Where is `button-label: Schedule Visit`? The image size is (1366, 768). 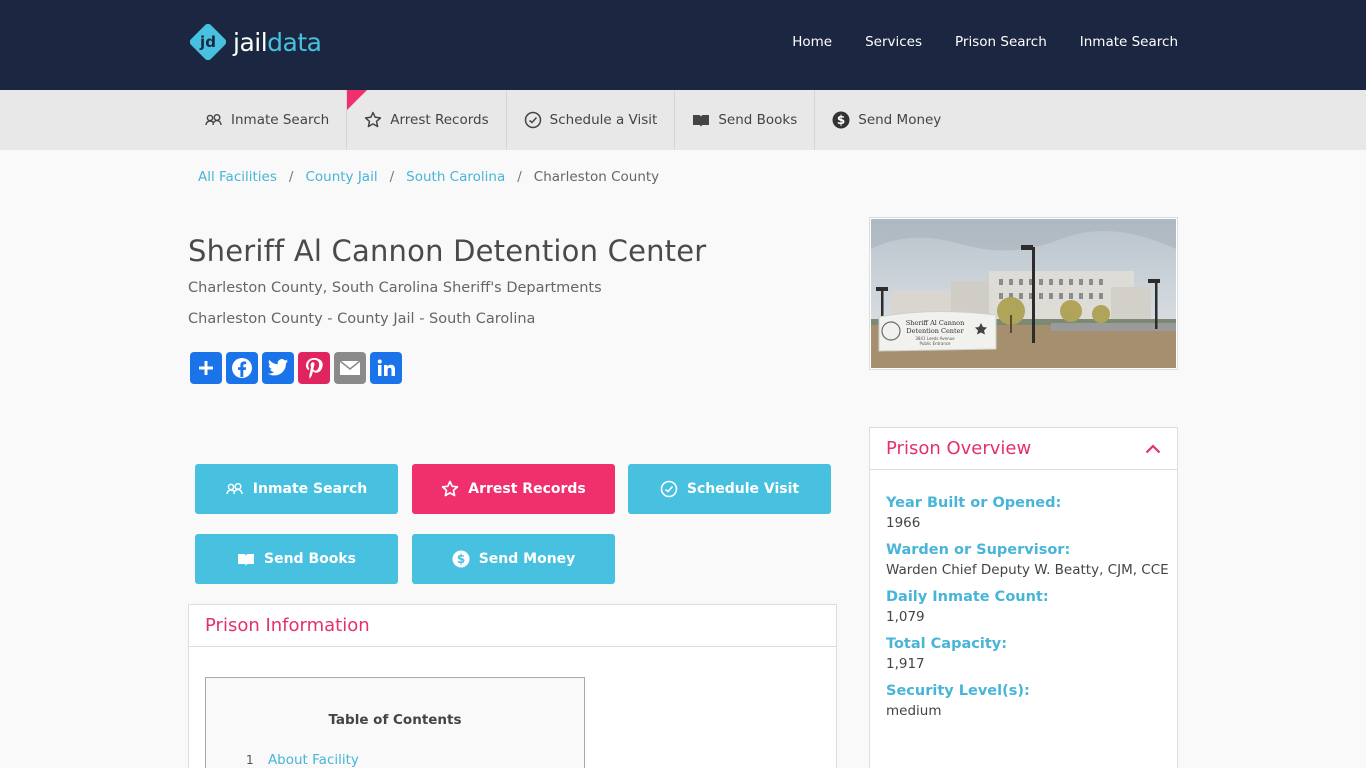 button-label: Schedule Visit is located at coordinates (743, 489).